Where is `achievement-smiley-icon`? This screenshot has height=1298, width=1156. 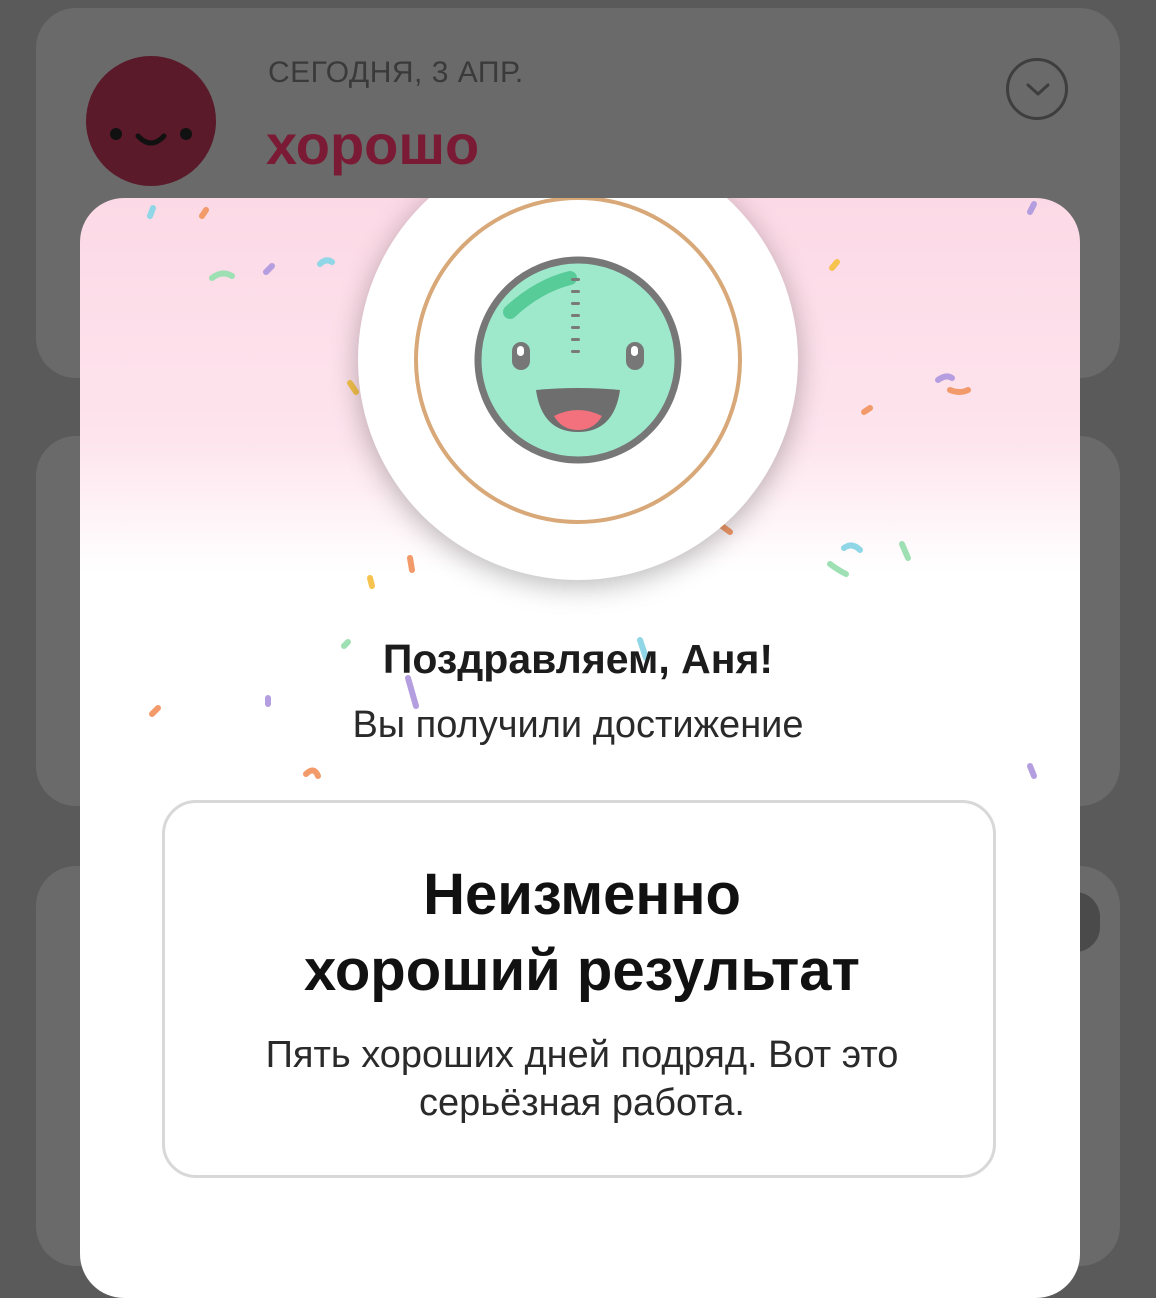 achievement-smiley-icon is located at coordinates (578, 361).